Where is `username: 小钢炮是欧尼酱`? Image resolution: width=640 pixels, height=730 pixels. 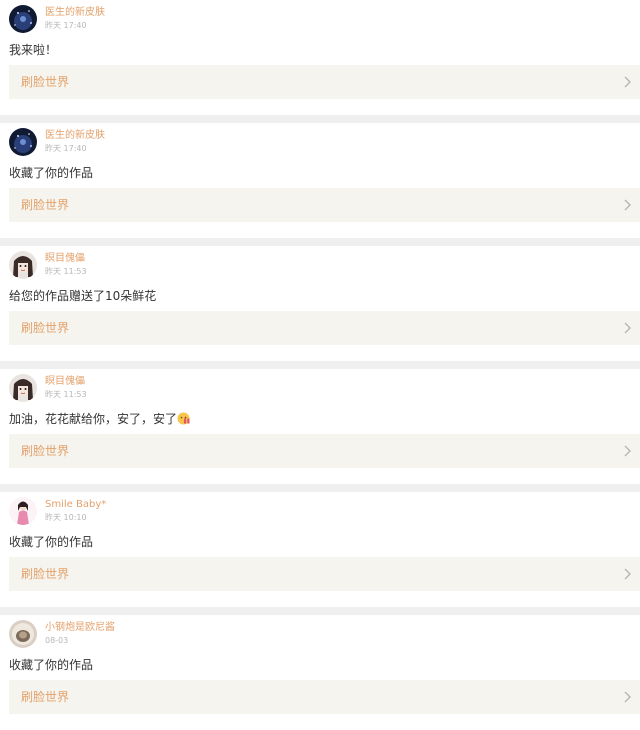
username: 小钢炮是欧尼酱 is located at coordinates (80, 628).